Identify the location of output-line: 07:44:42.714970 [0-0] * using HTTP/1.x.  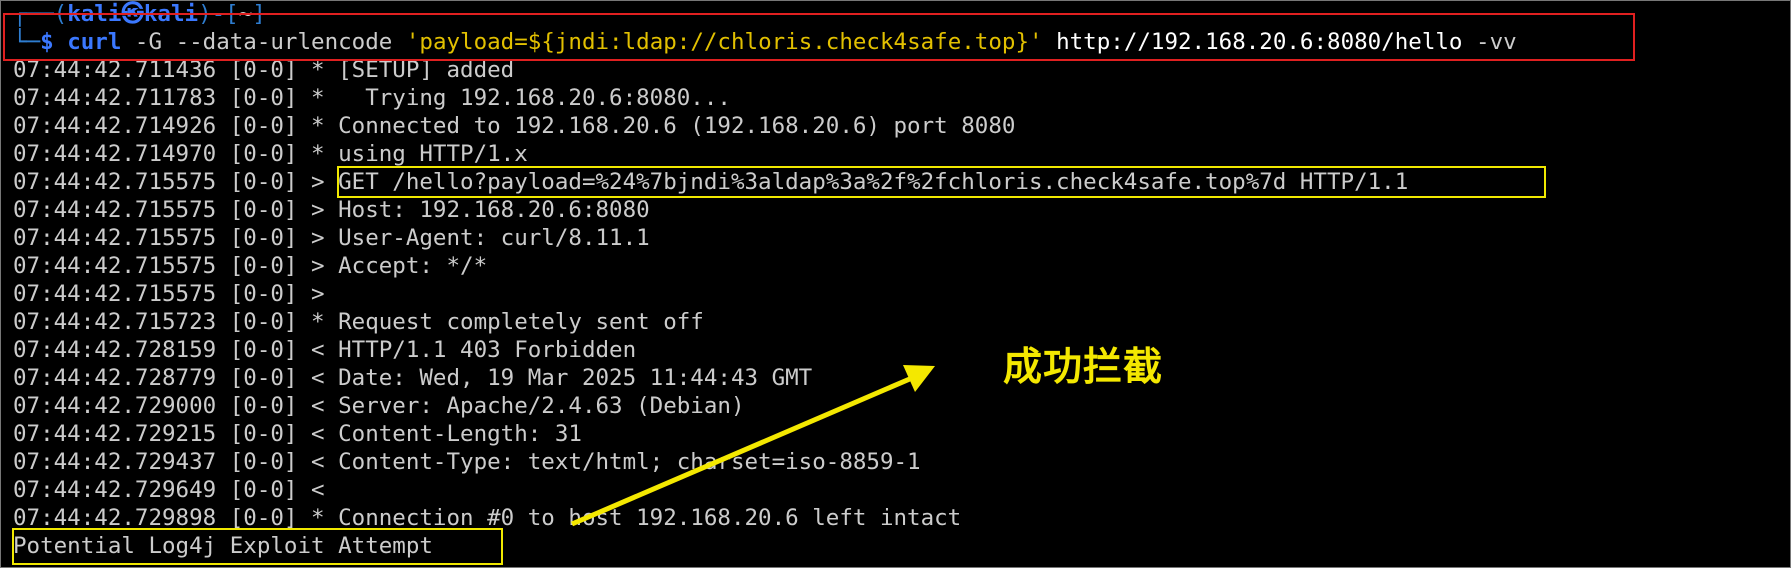
(270, 154).